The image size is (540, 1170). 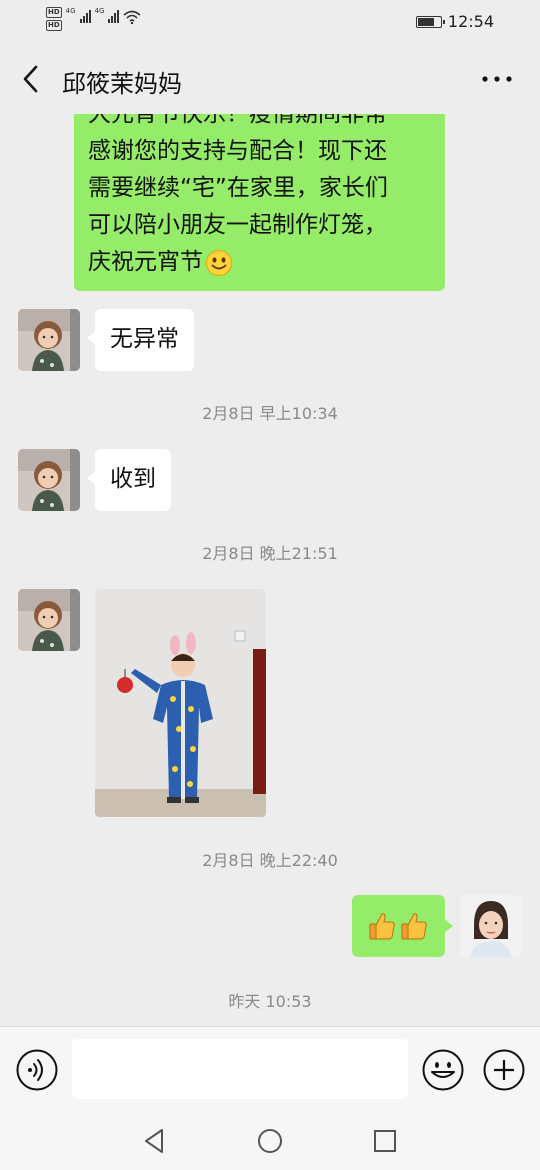 I want to click on chat-header: 邱筱茉妈妈, so click(x=270, y=79).